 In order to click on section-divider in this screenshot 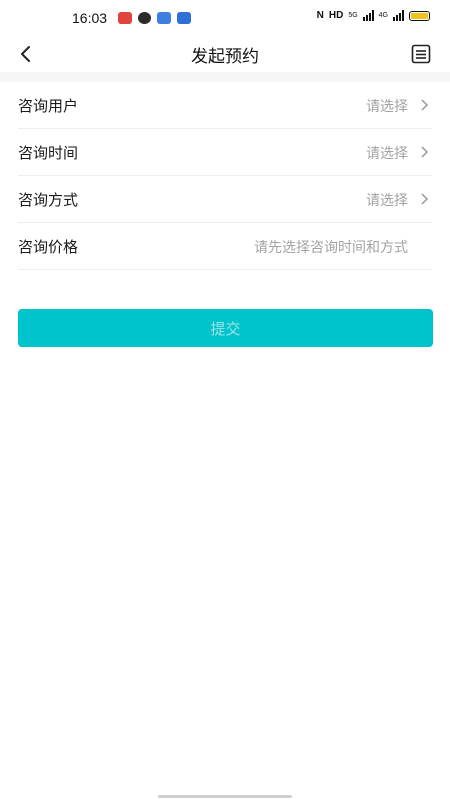, I will do `click(225, 77)`.